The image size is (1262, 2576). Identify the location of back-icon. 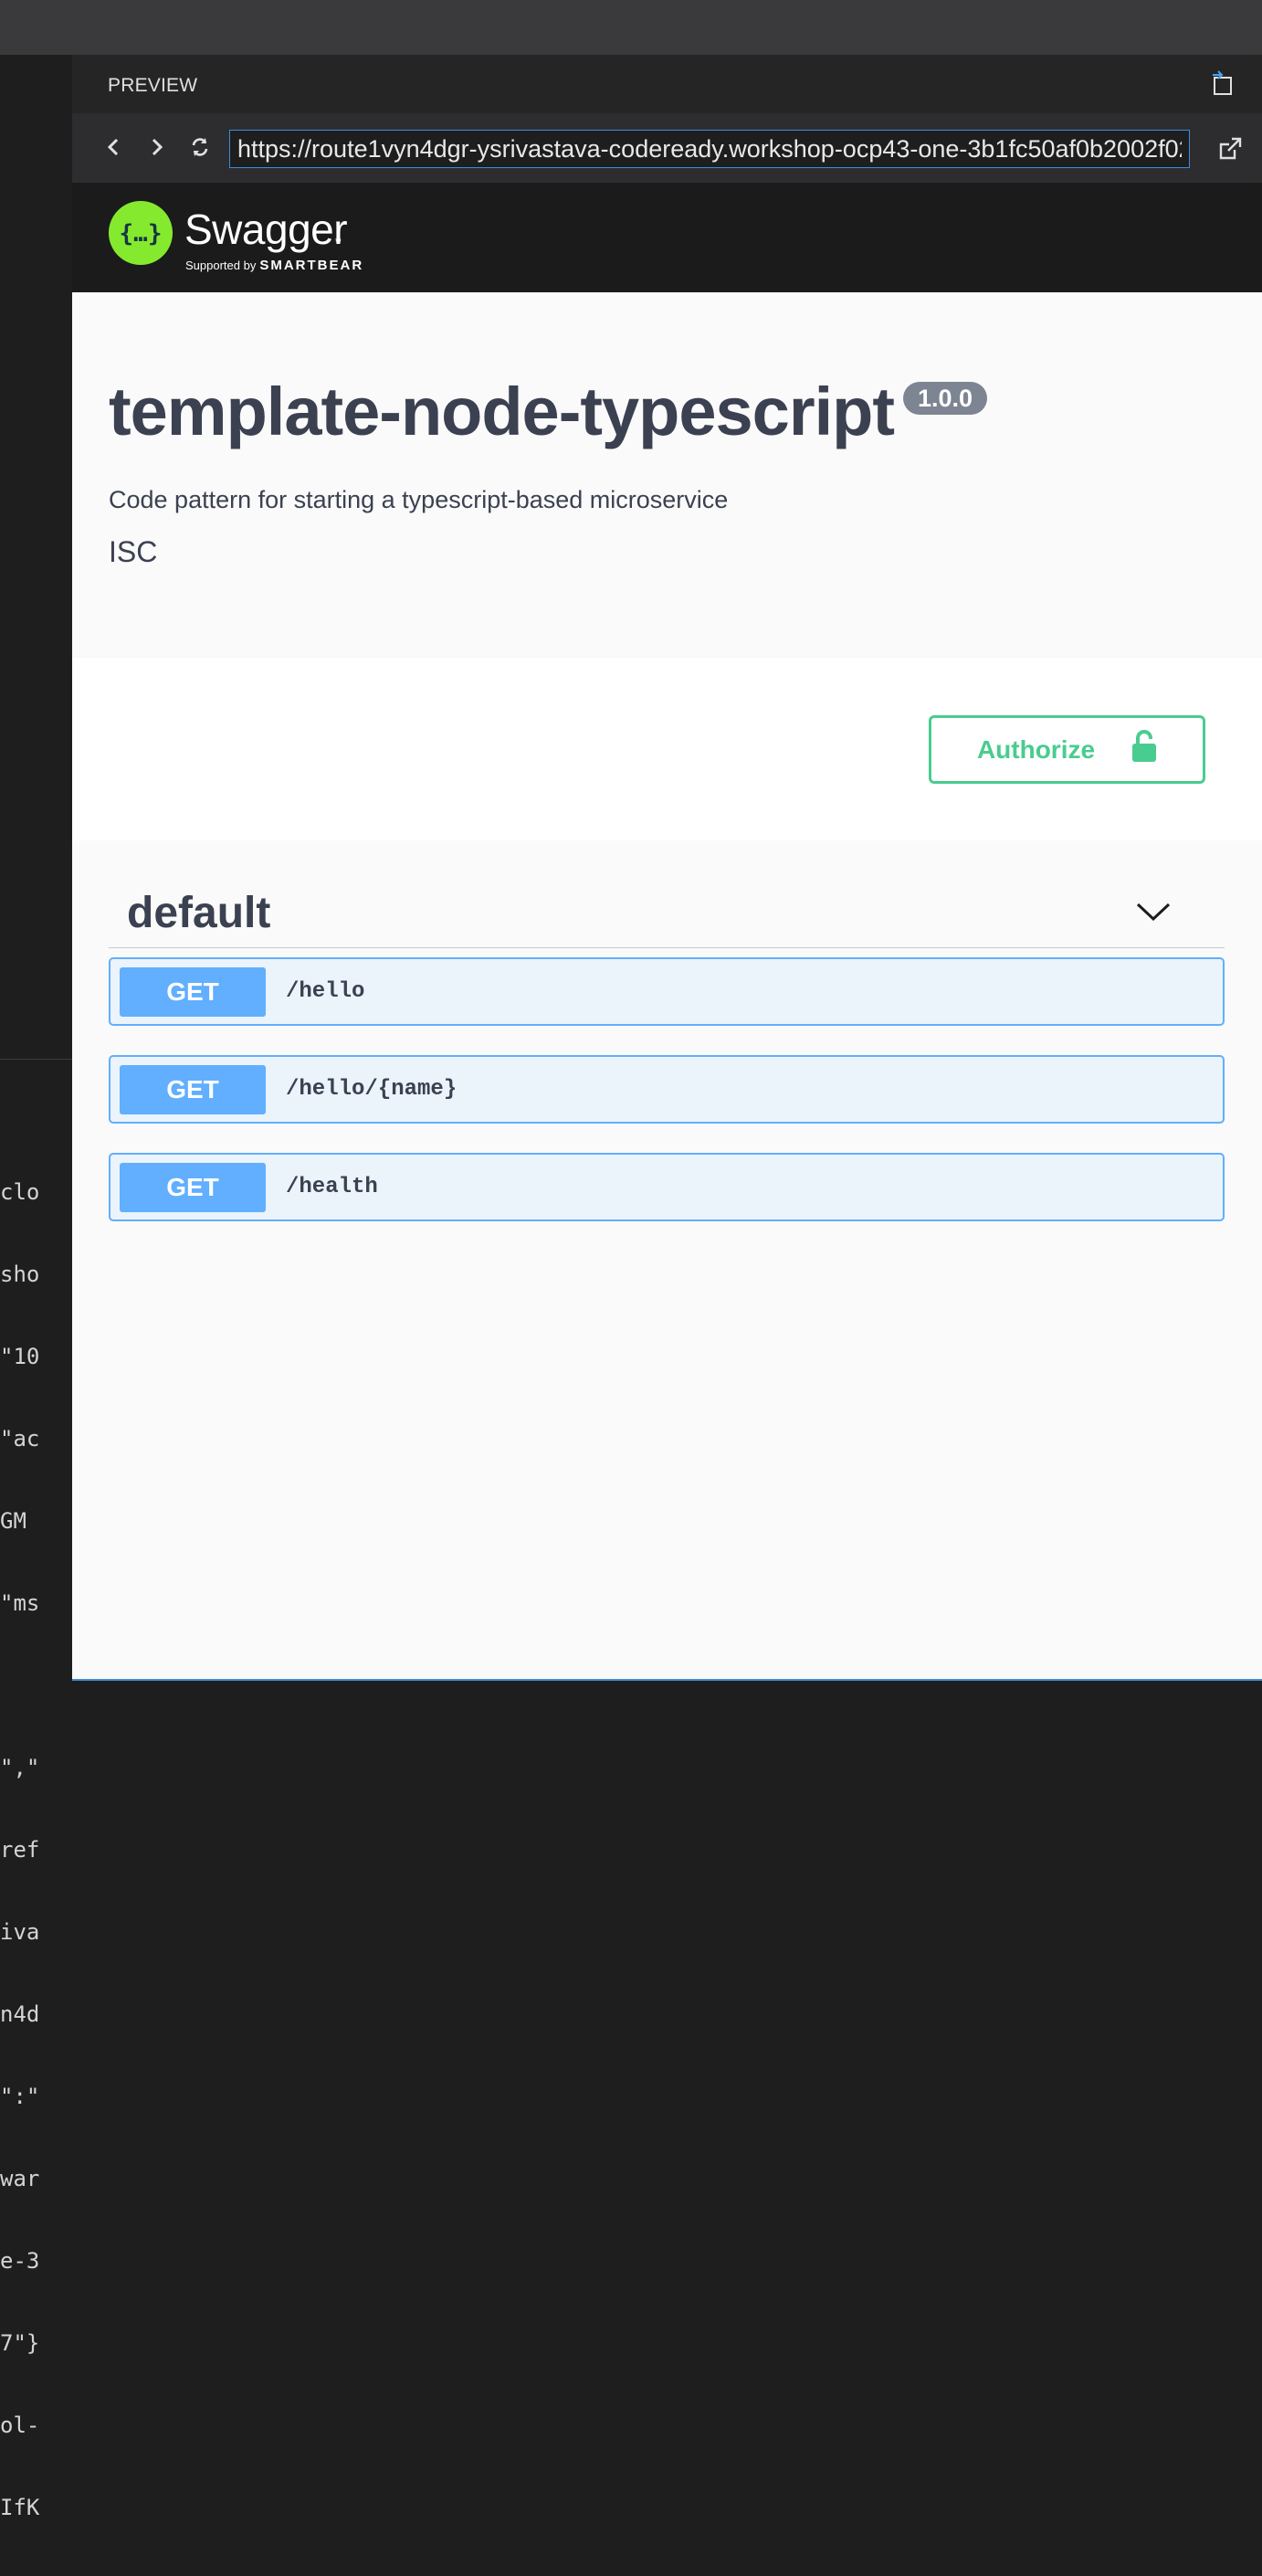
(113, 147).